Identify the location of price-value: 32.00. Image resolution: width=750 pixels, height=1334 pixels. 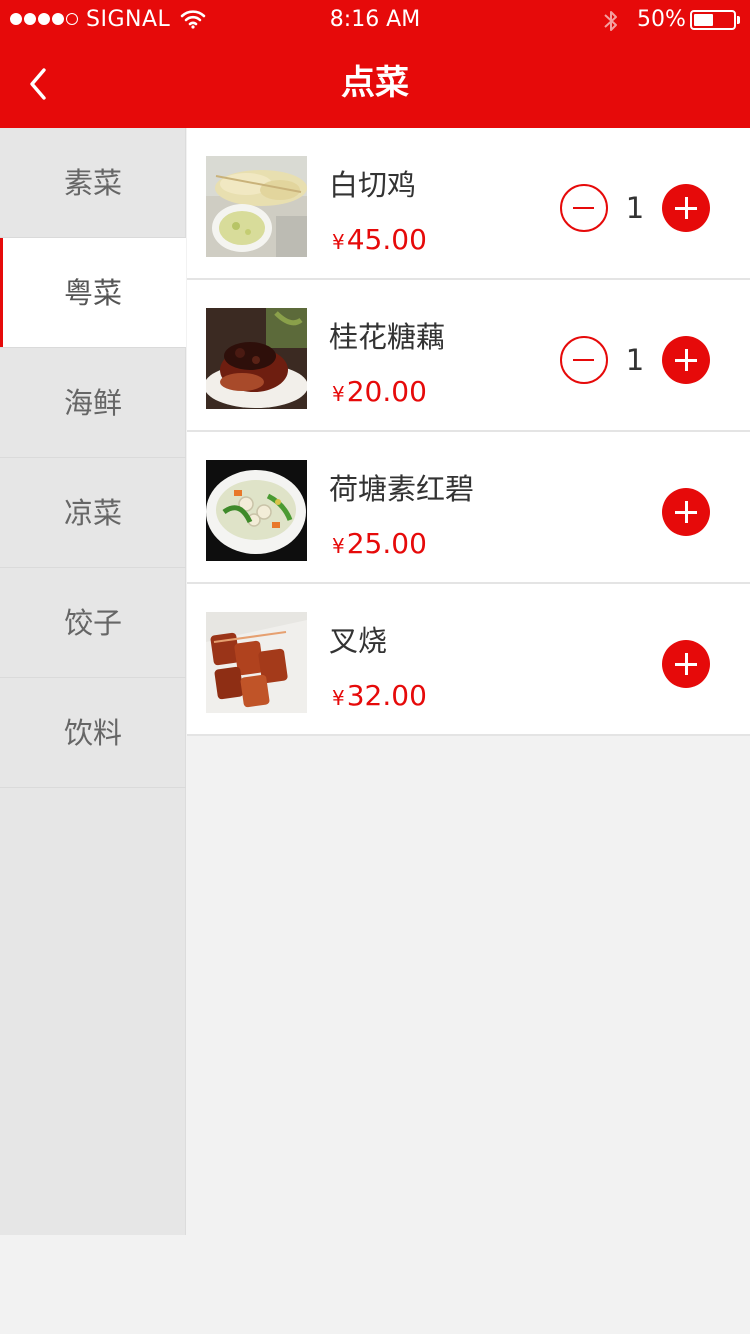
(386, 695).